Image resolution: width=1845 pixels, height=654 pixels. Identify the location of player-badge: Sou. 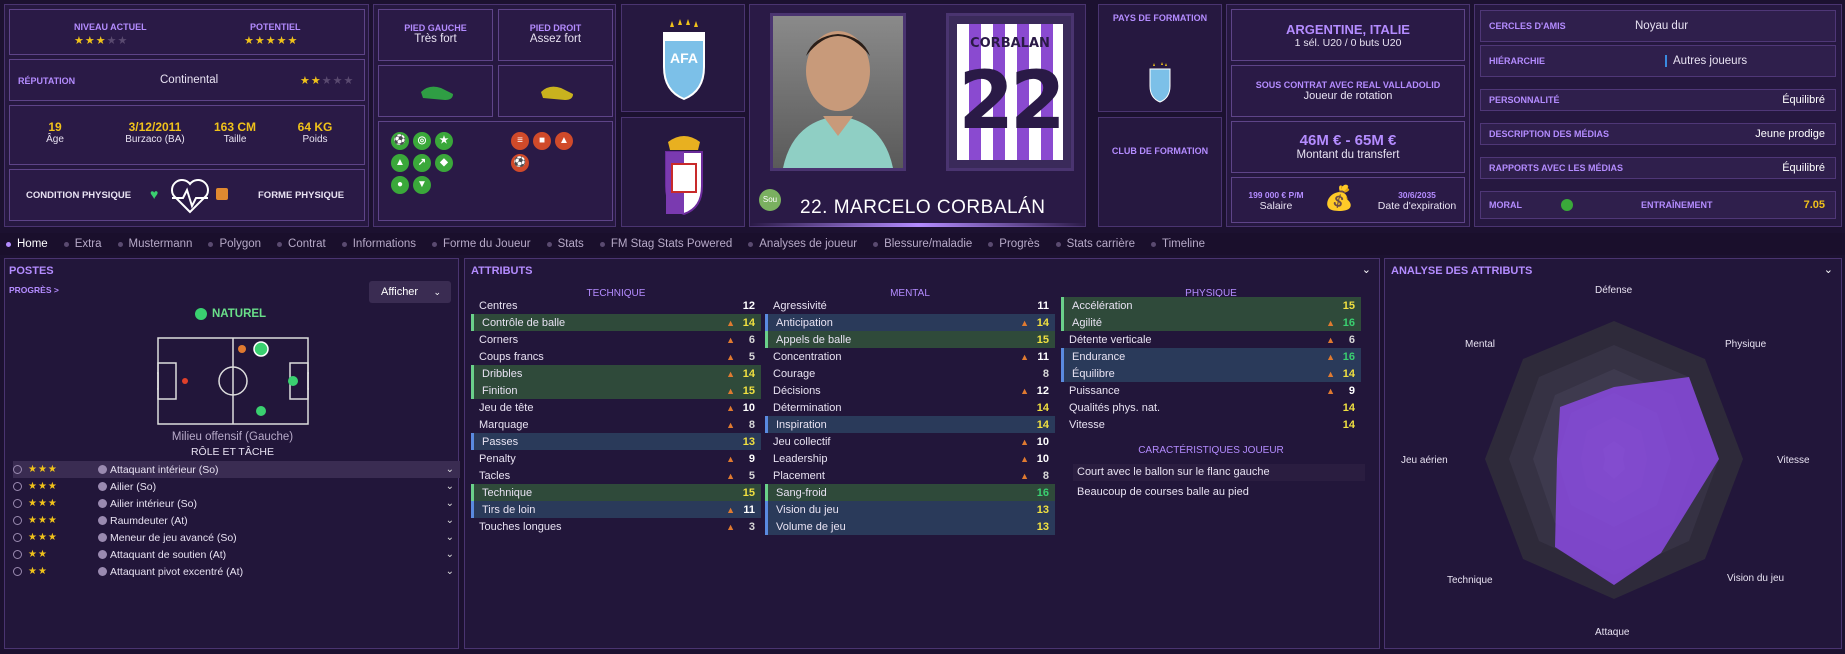
(770, 200).